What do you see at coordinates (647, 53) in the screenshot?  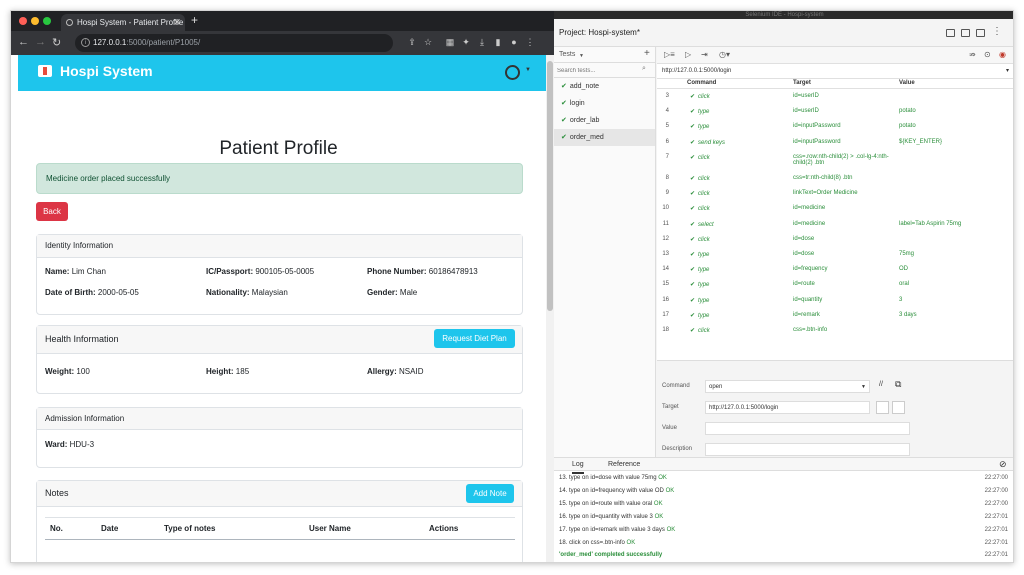 I see `add-test-icon: +` at bounding box center [647, 53].